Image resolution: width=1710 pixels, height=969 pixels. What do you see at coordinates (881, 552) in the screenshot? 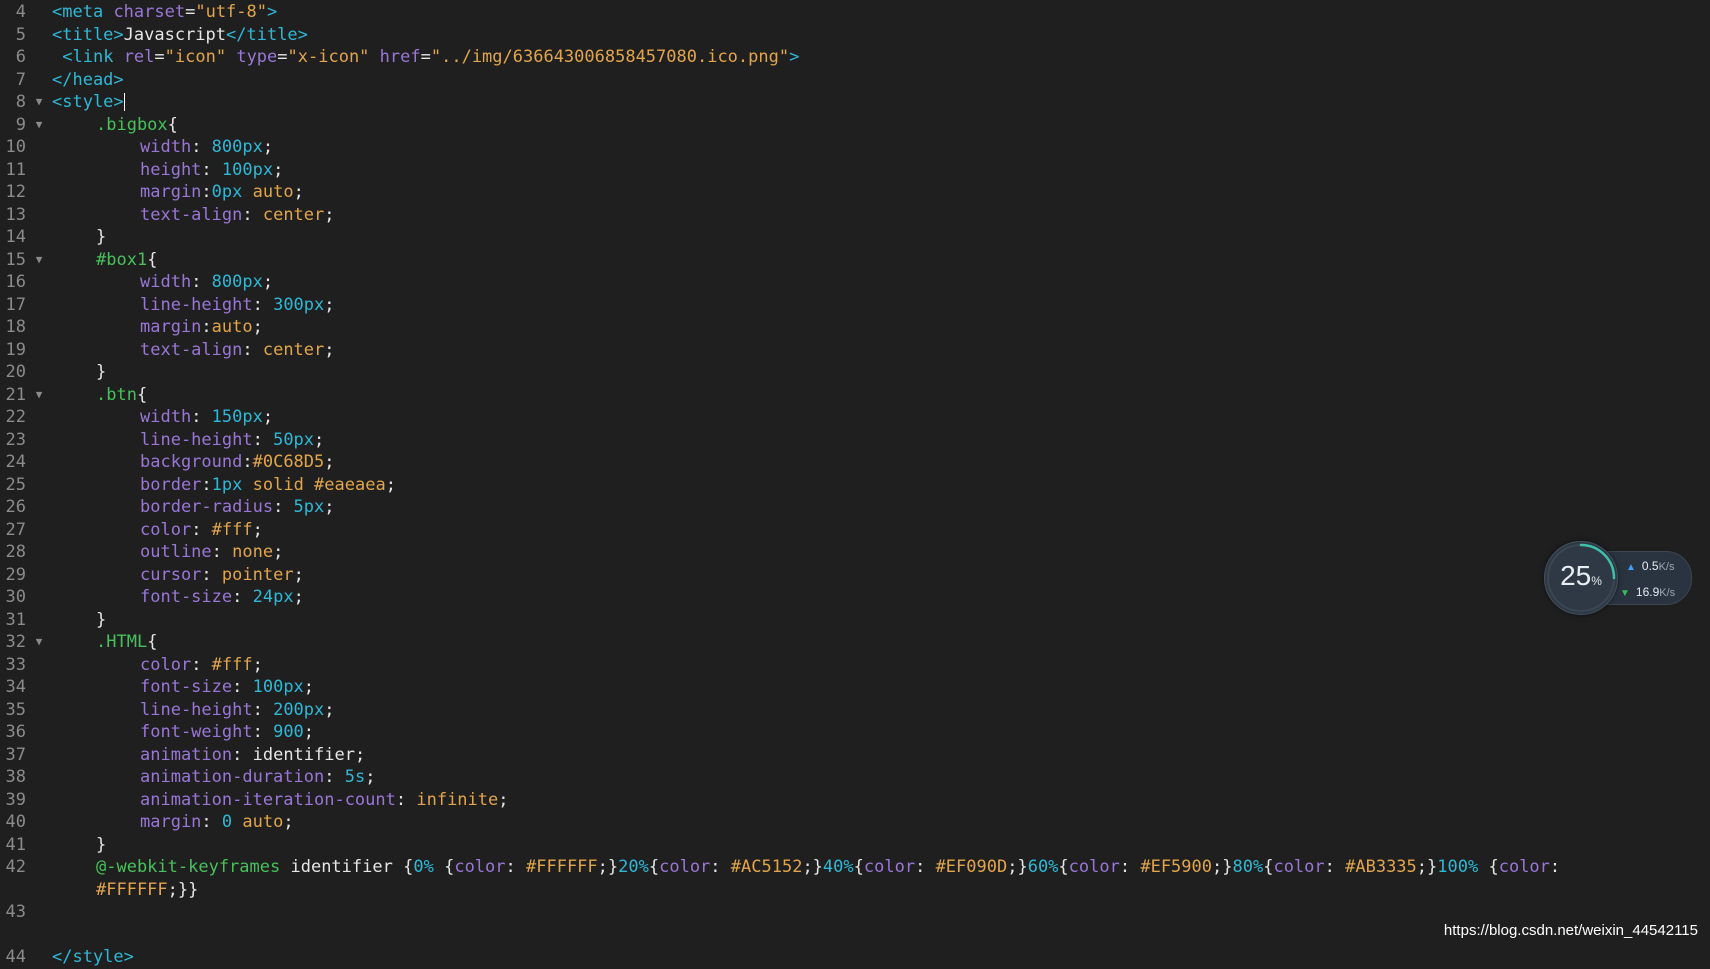
I see `code-text: outline: none;` at bounding box center [881, 552].